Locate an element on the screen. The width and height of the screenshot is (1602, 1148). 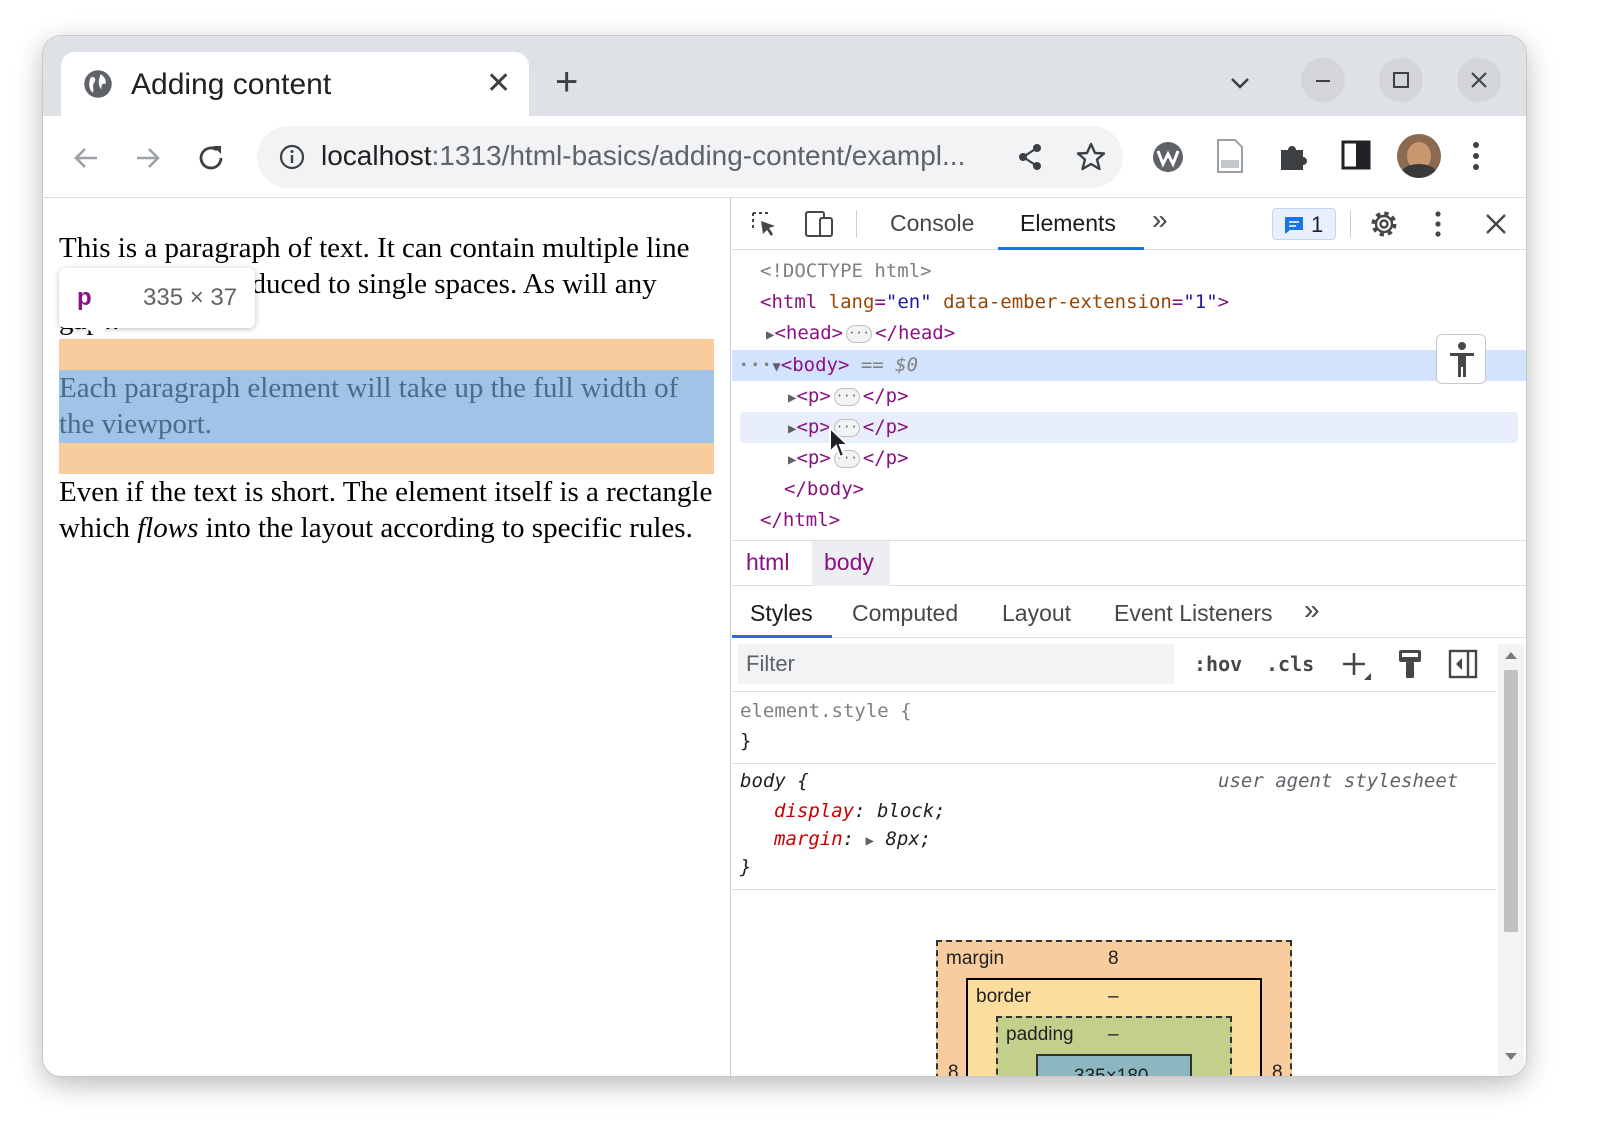
tab-close-icon: ✕ is located at coordinates (498, 84).